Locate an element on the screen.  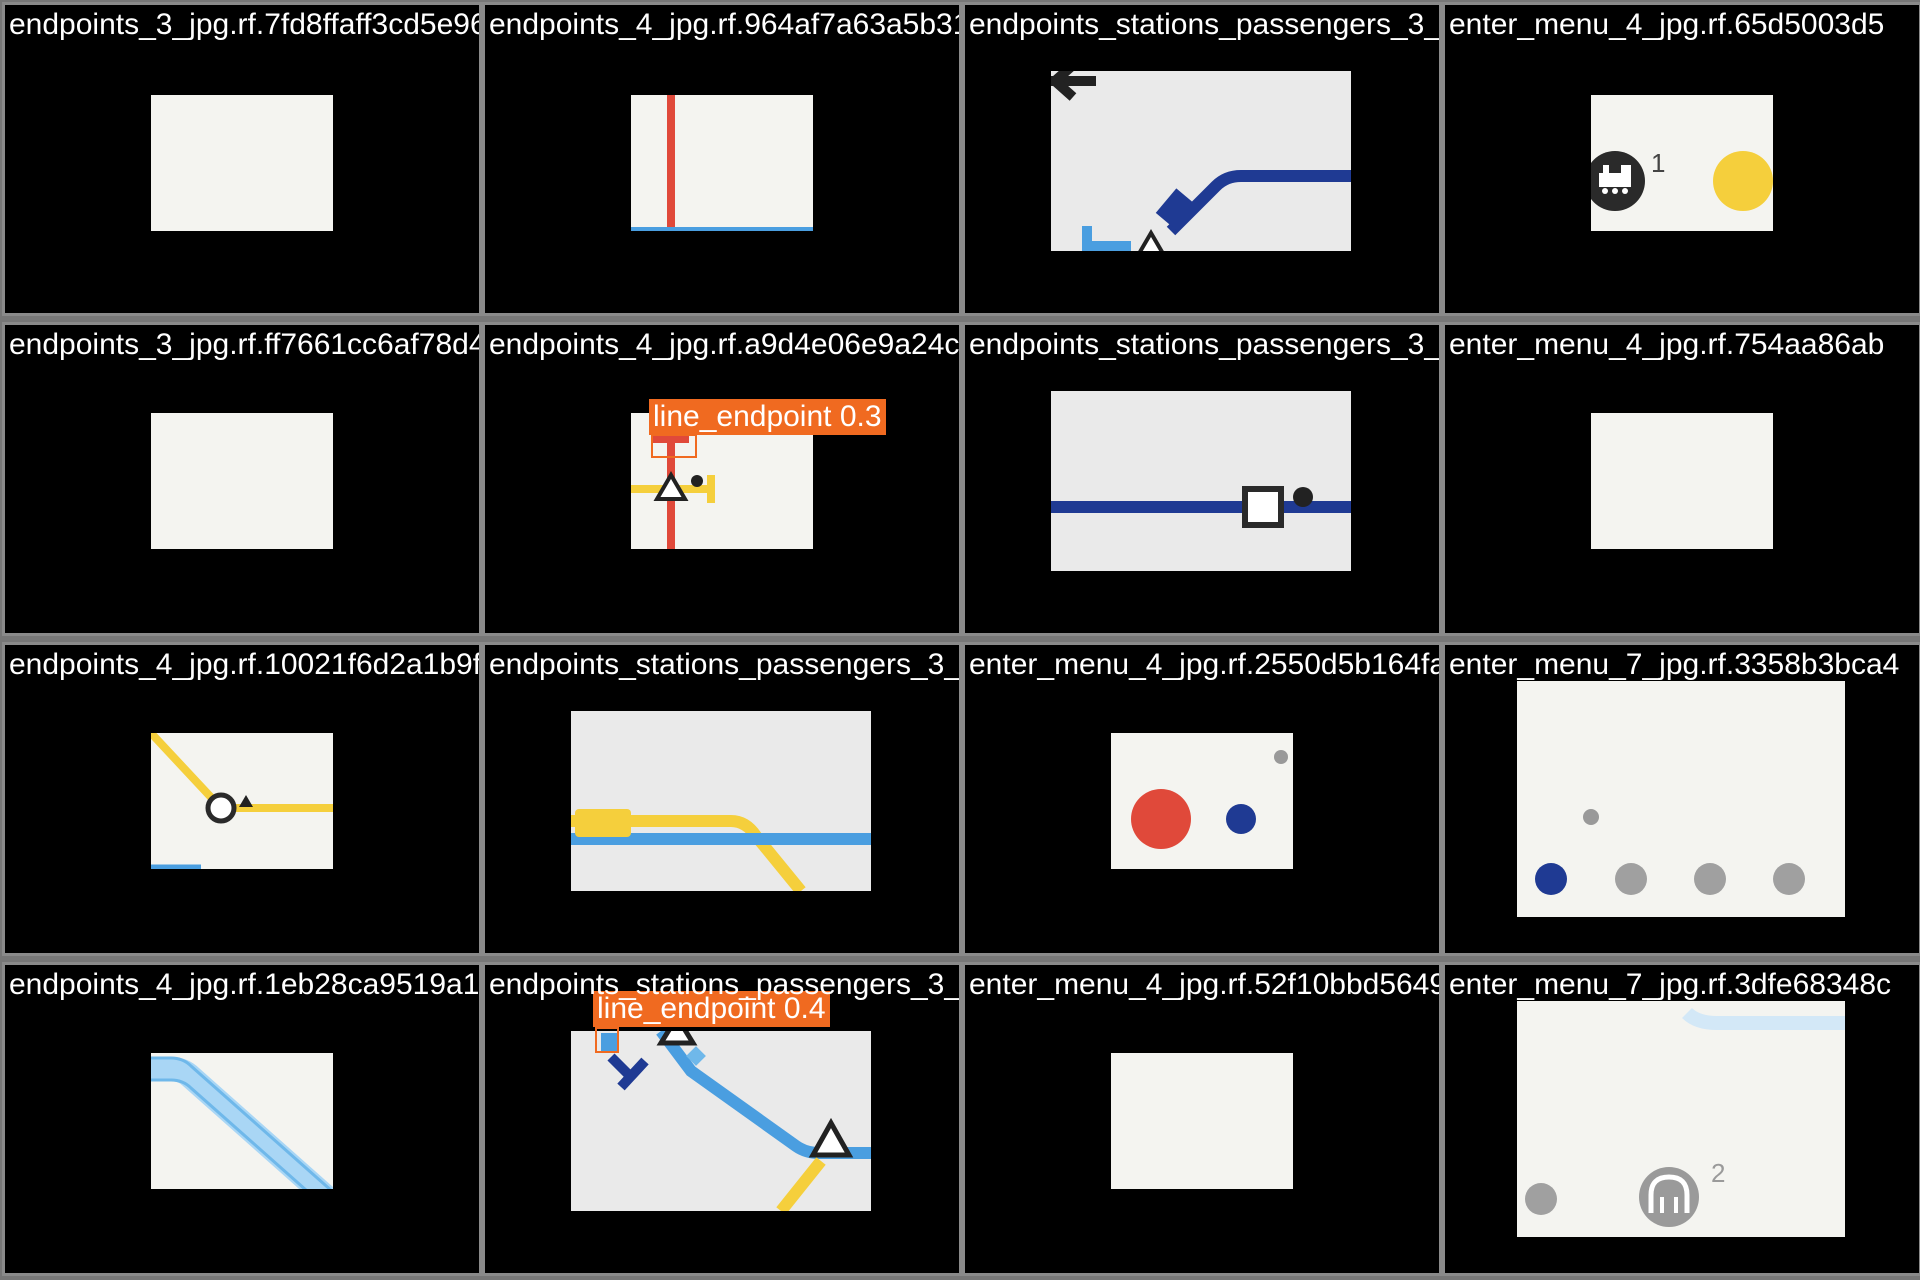
tile-filename: enter_menu_4_jpg.rf.2550d5b164fa9a0417 is located at coordinates (1204, 664).